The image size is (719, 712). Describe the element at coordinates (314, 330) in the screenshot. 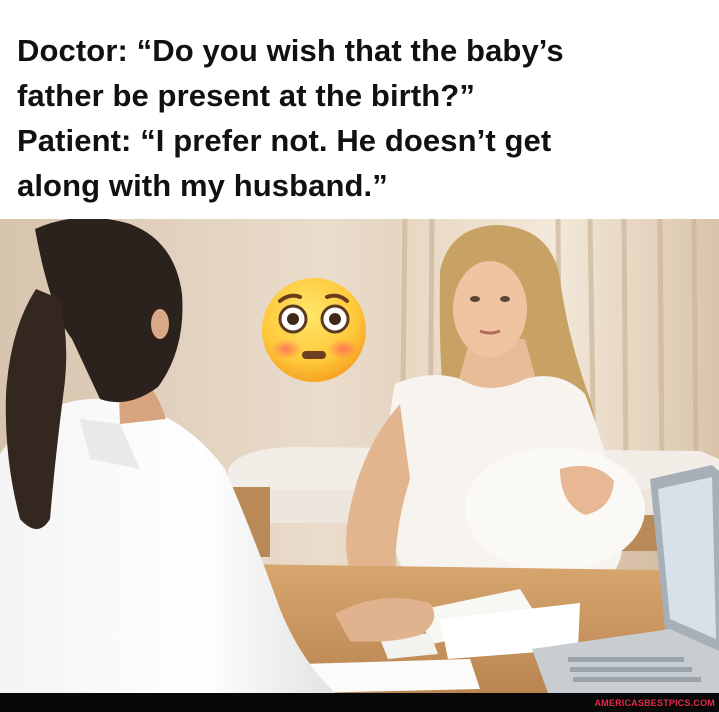

I see `flushed-face-icon` at that location.